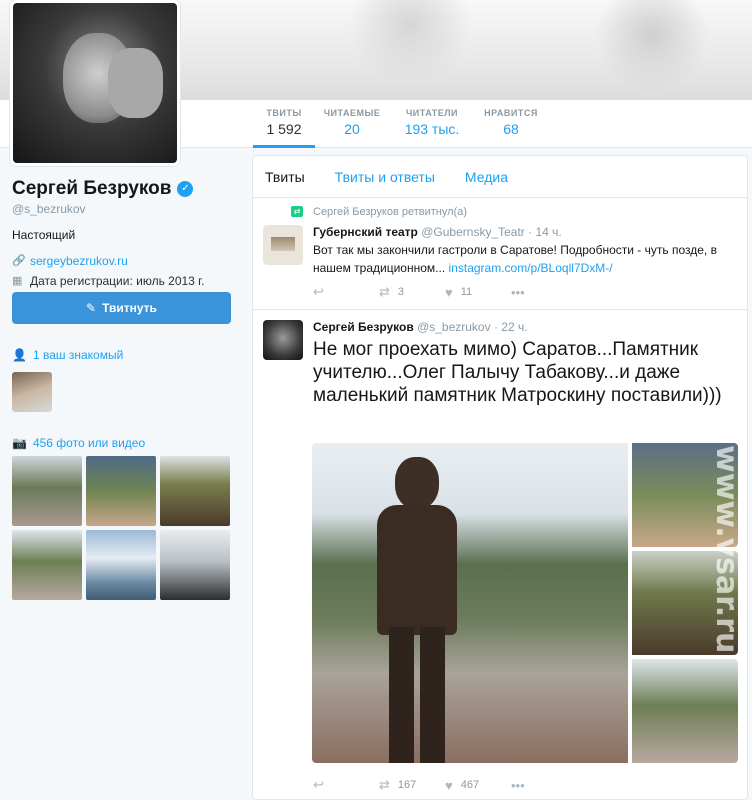 This screenshot has height=800, width=752. I want to click on stat-value: 1 592, so click(284, 129).